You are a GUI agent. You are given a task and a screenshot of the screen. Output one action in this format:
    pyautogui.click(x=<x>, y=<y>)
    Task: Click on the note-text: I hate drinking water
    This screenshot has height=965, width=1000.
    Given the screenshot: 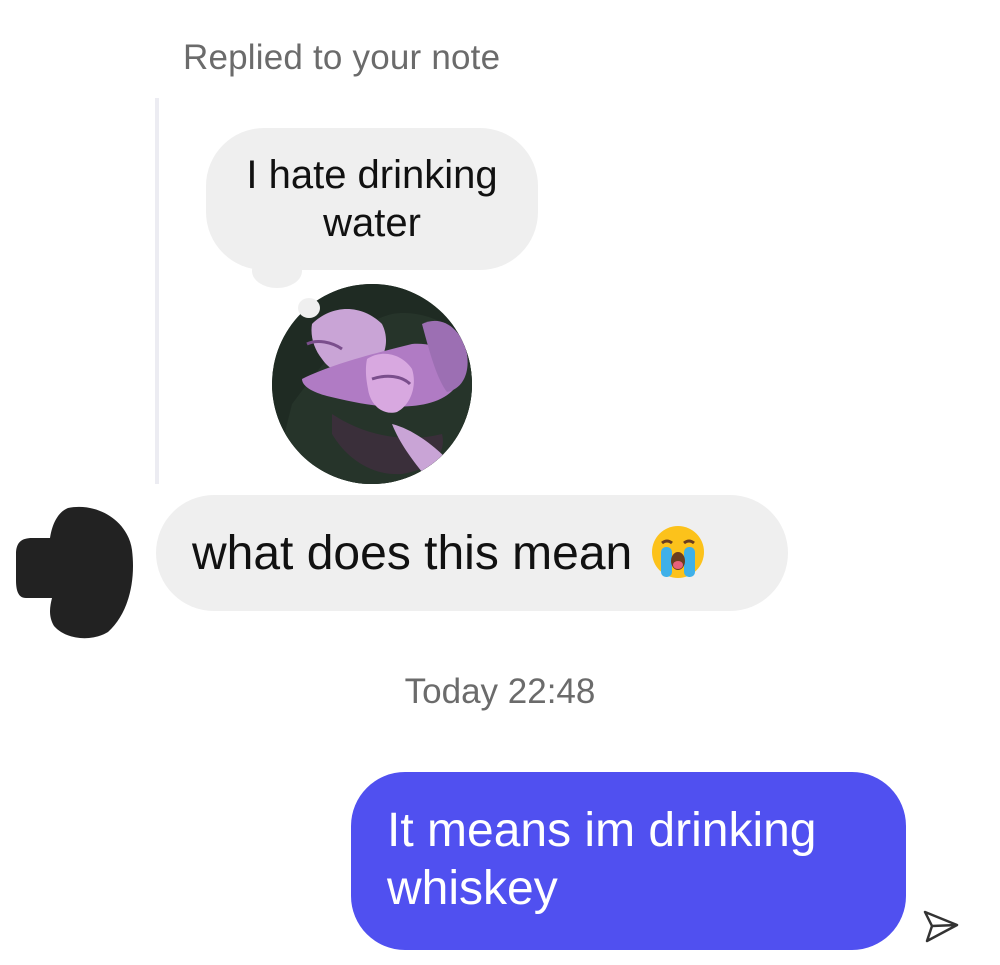 What is the action you would take?
    pyautogui.click(x=372, y=199)
    